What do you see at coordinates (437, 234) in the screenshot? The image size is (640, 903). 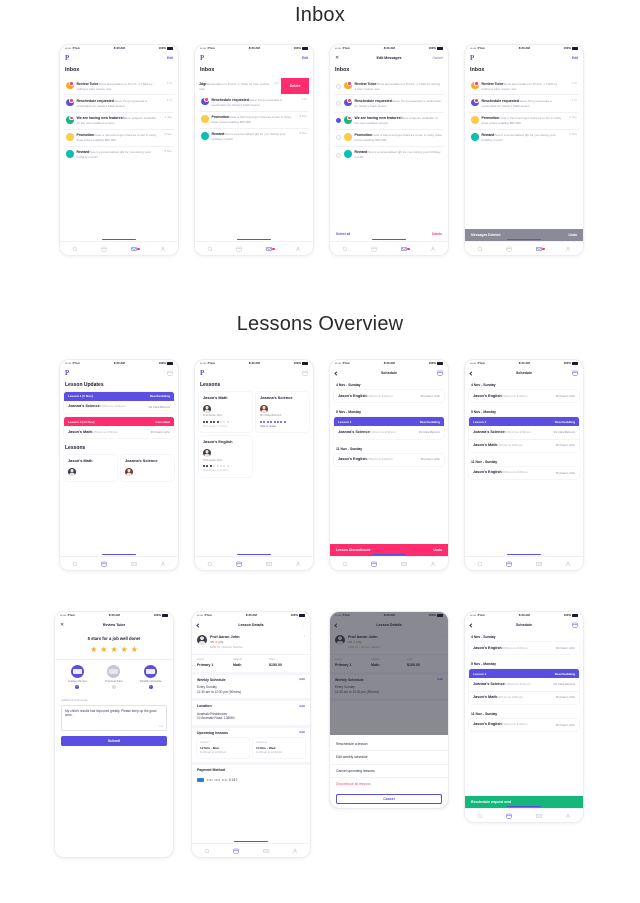 I see `delete-button: Delete` at bounding box center [437, 234].